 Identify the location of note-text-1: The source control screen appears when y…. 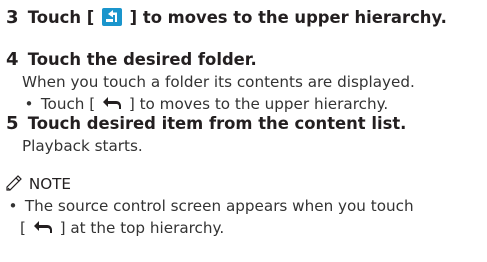
(219, 206).